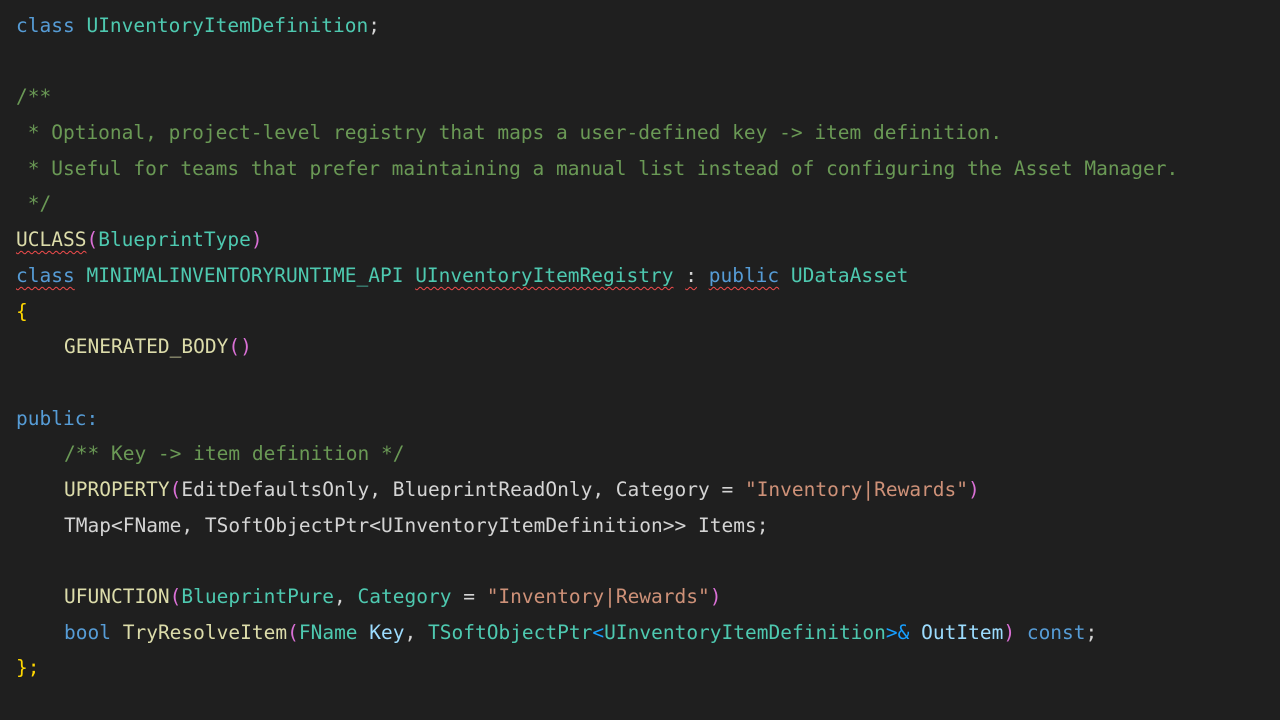 Image resolution: width=1280 pixels, height=720 pixels. Describe the element at coordinates (510, 632) in the screenshot. I see `param-type: TSoftObjectPtr` at that location.